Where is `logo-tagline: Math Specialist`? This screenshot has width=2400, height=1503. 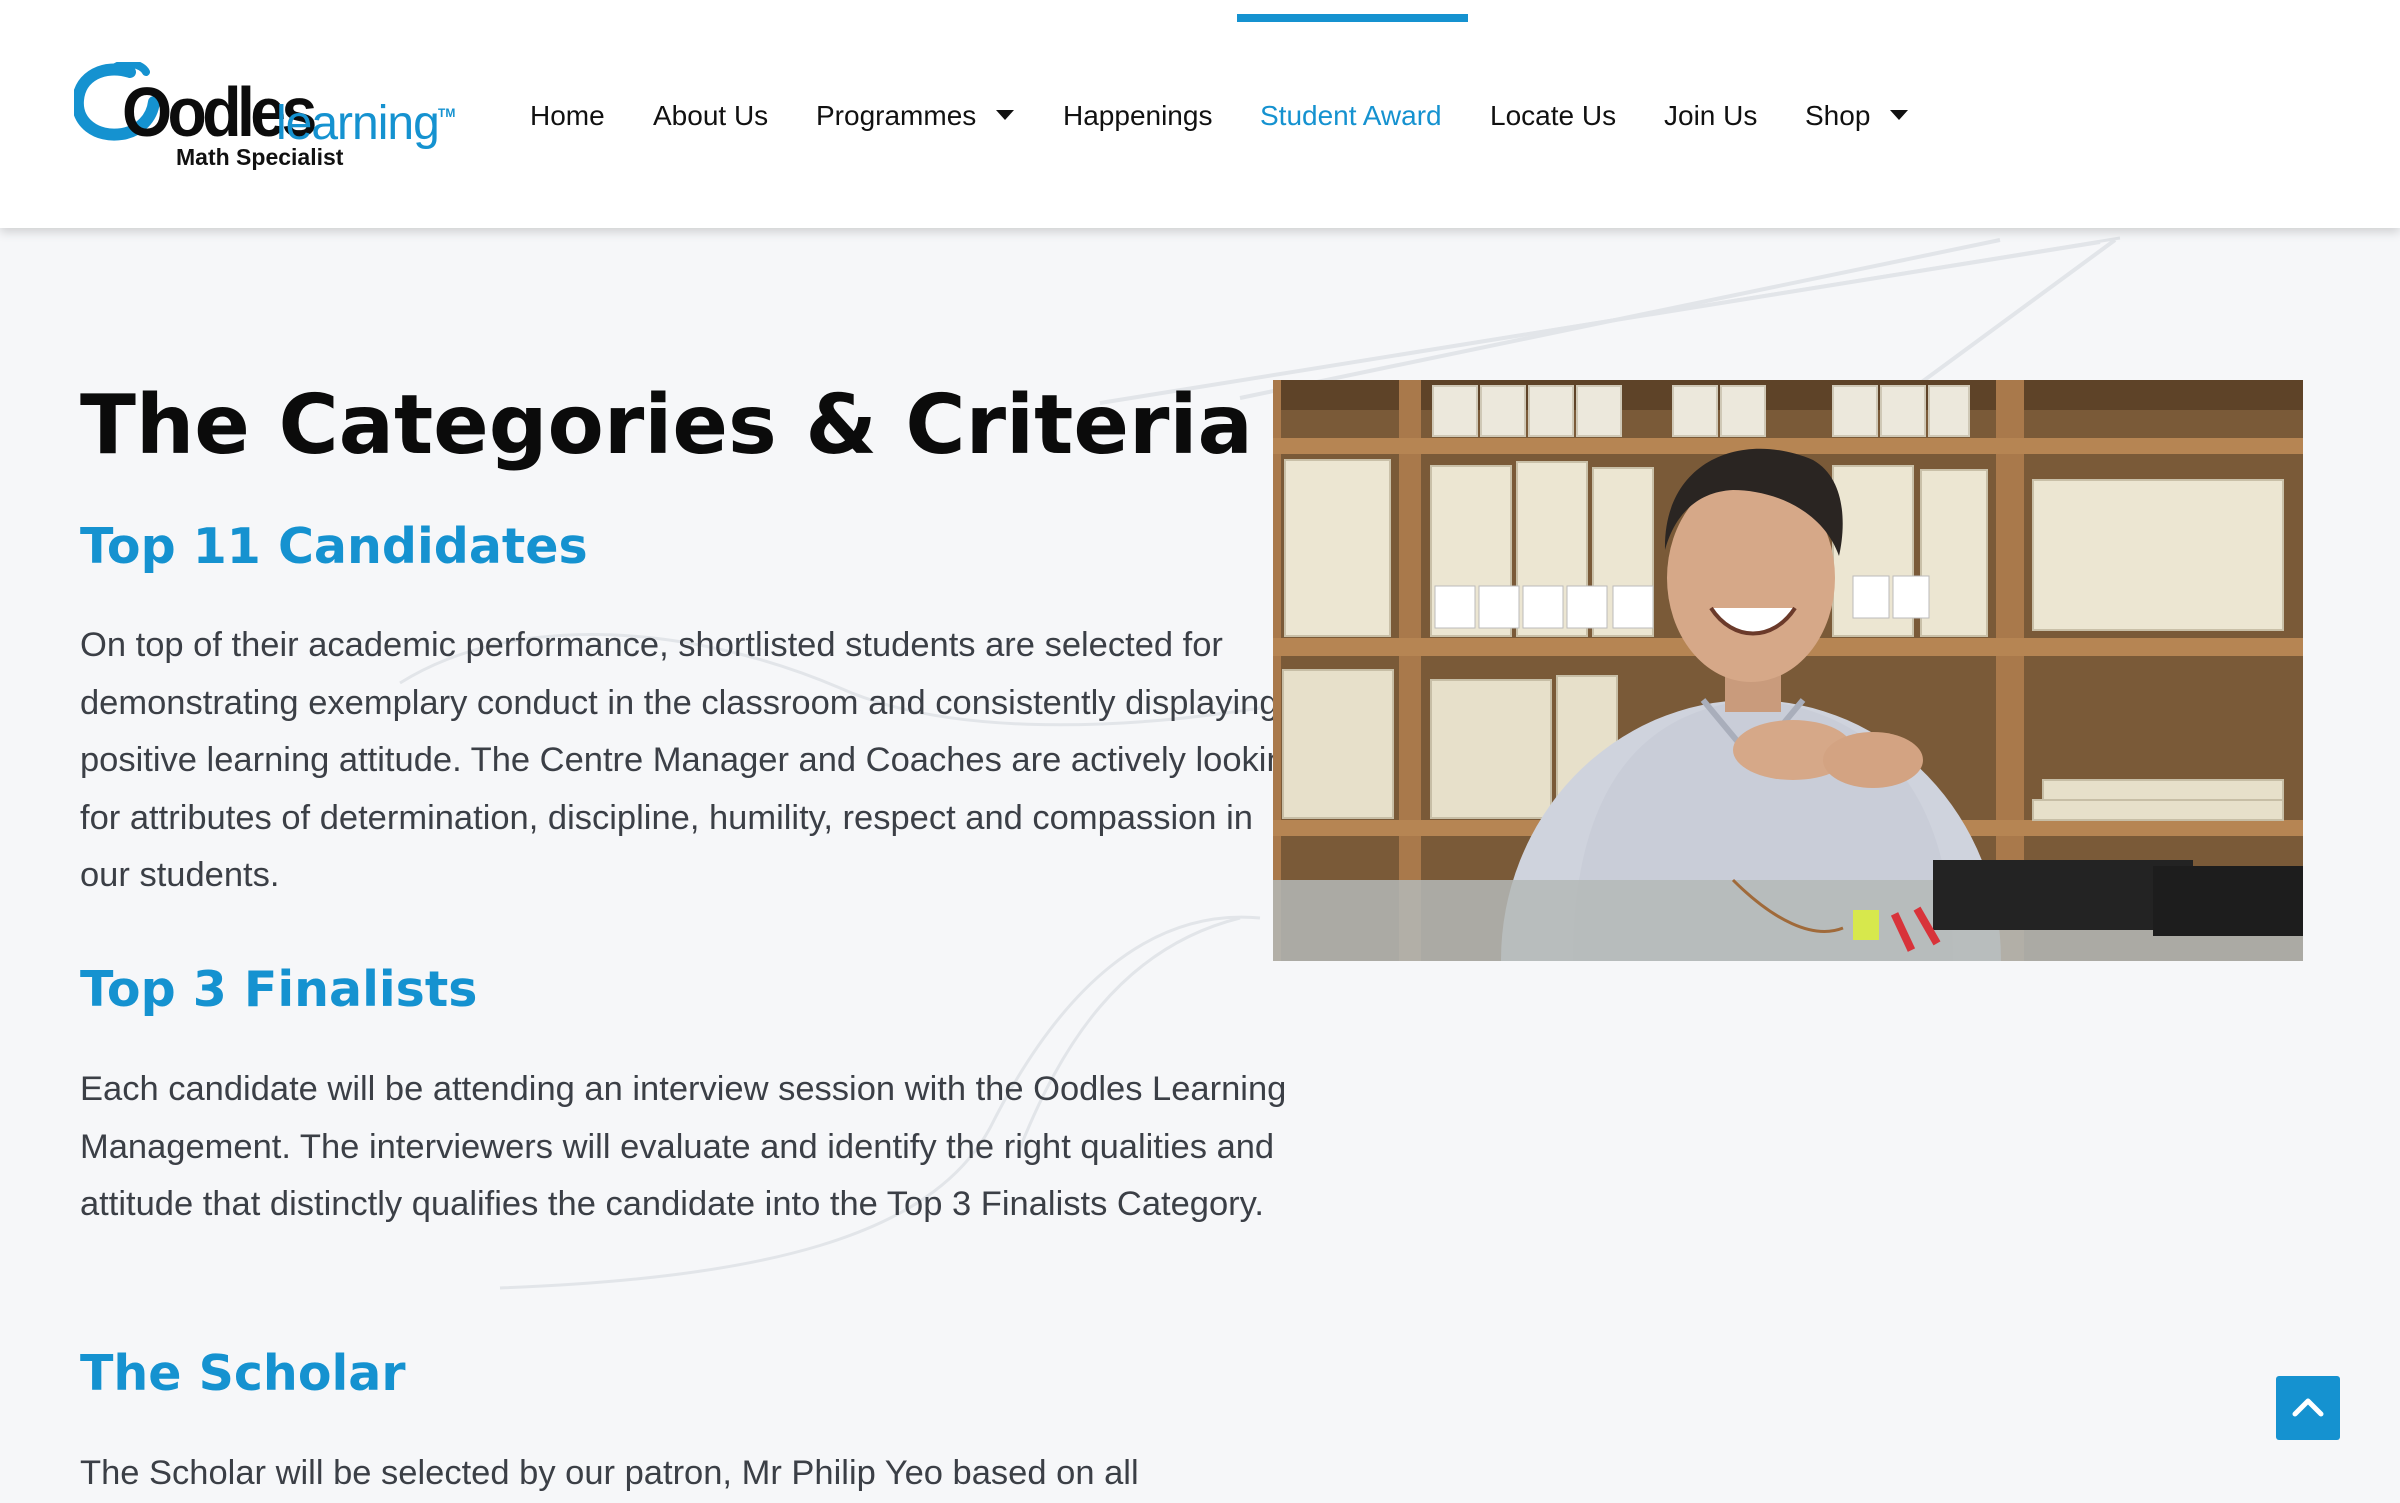 logo-tagline: Math Specialist is located at coordinates (260, 157).